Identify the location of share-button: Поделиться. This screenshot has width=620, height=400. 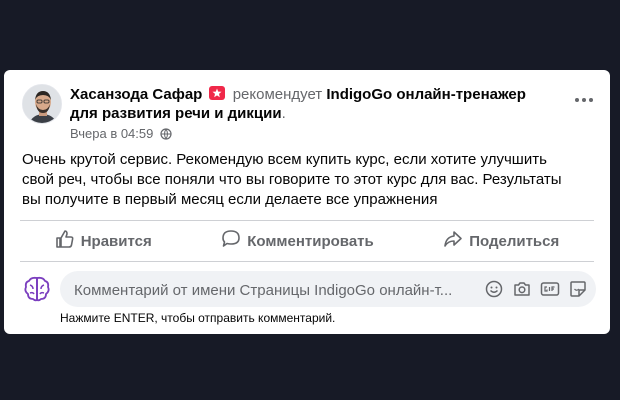
(501, 241).